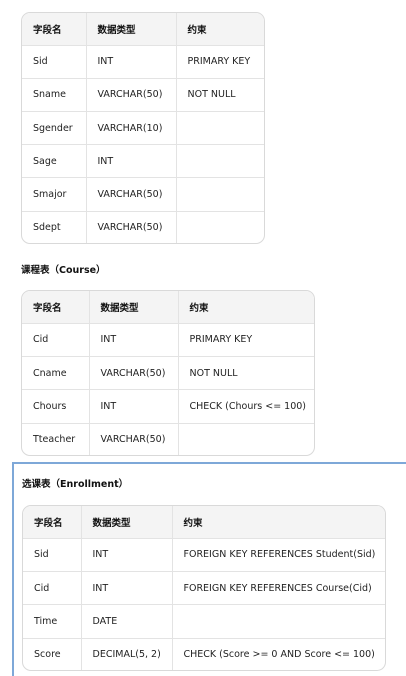  What do you see at coordinates (56, 439) in the screenshot?
I see `cell-field: Tteacher` at bounding box center [56, 439].